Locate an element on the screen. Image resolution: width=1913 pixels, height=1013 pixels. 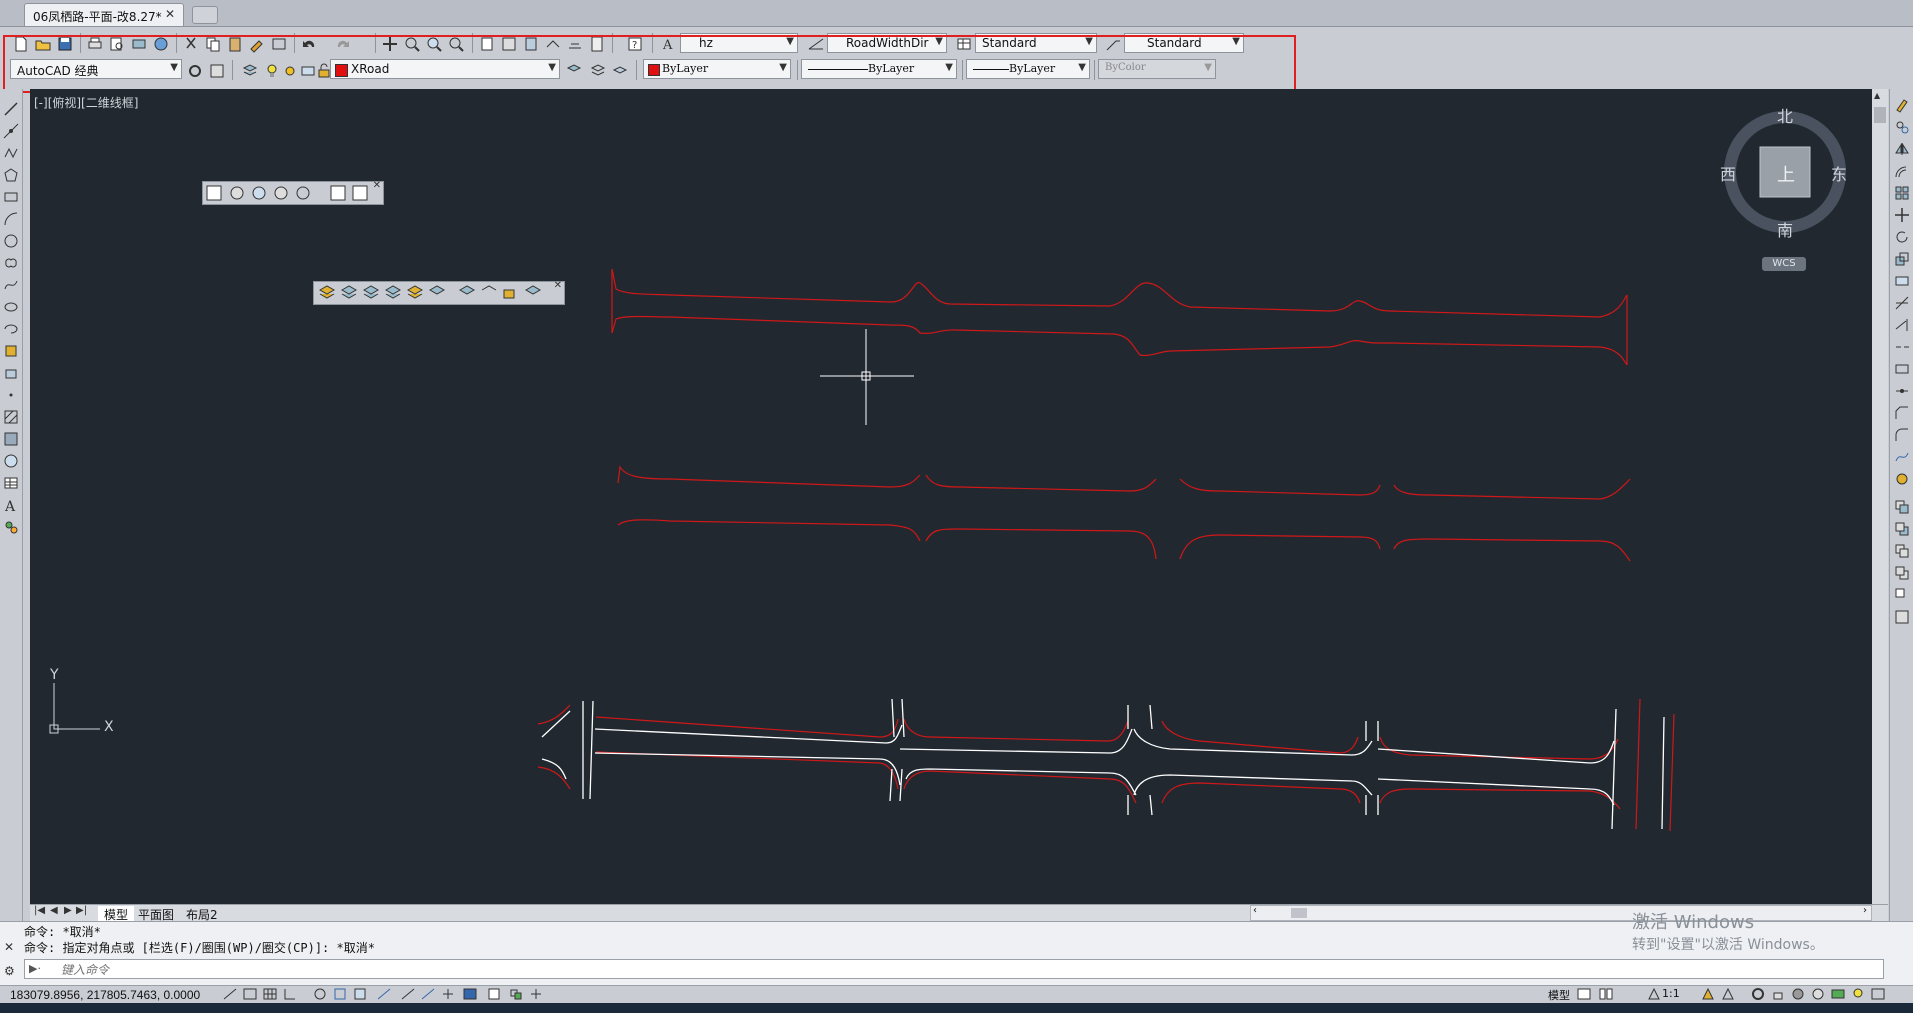
object-snap-tracking-icon is located at coordinates (384, 994).